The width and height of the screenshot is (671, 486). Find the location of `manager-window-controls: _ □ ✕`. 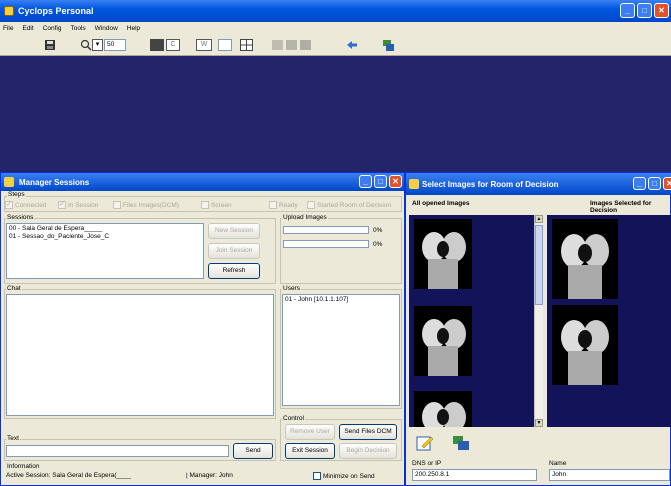

manager-window-controls: _ □ ✕ is located at coordinates (380, 181).